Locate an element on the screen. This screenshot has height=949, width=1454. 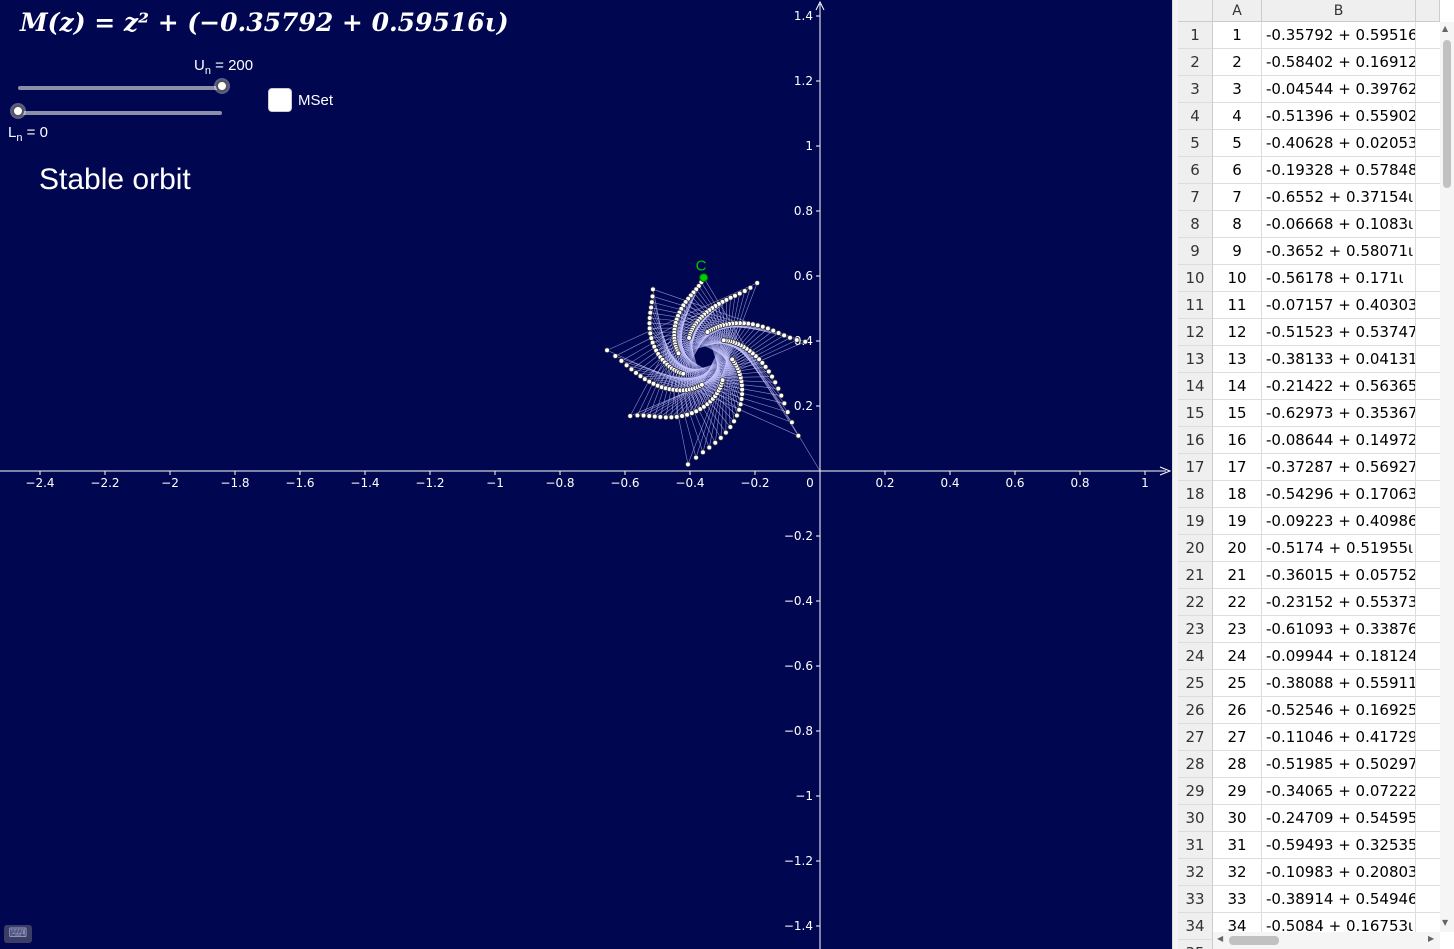
row-number: 18 is located at coordinates (1195, 494).